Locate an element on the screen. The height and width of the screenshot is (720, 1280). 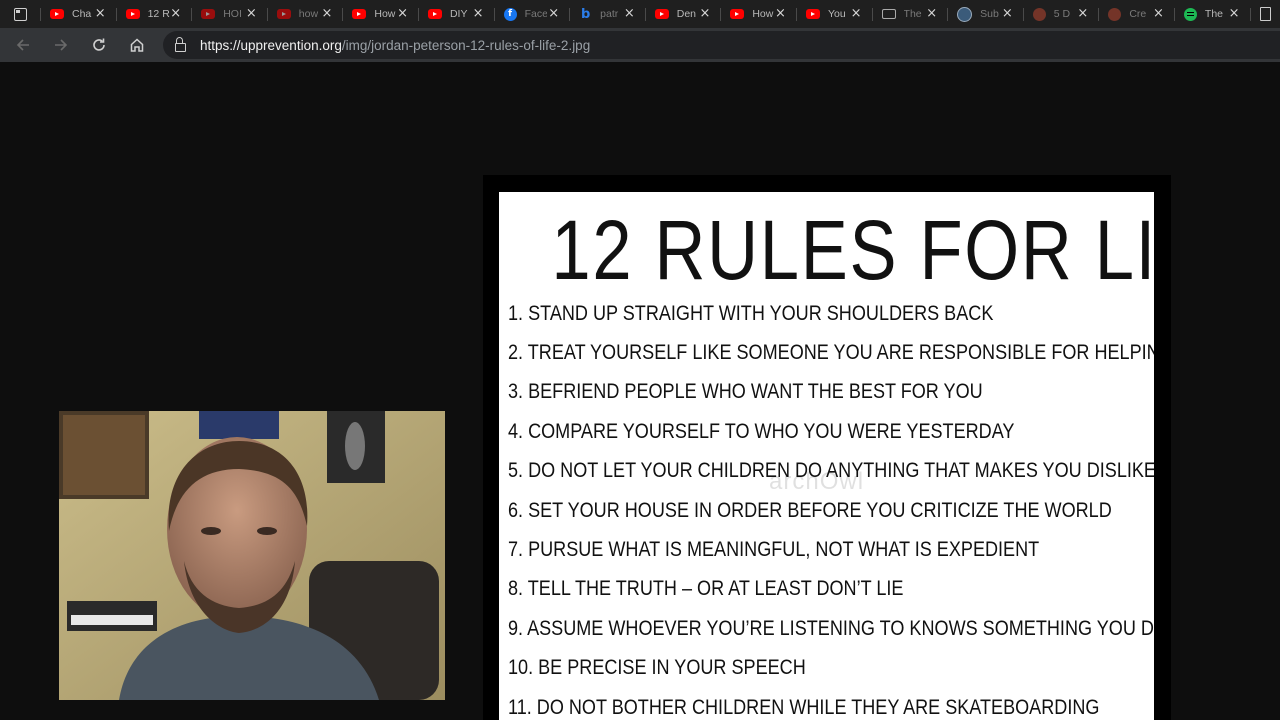
globe-icon is located at coordinates (965, 14).